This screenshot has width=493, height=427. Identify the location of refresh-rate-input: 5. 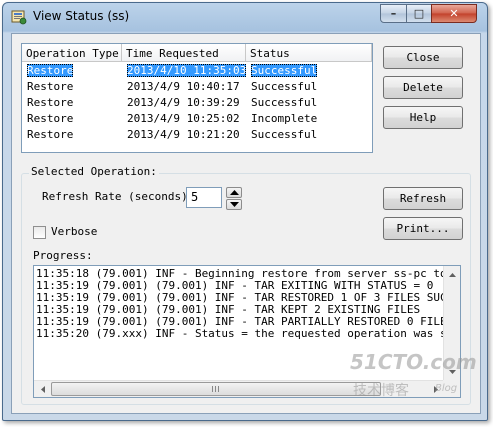
(204, 197).